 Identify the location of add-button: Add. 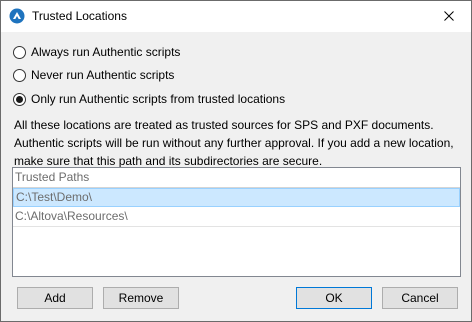
(55, 298).